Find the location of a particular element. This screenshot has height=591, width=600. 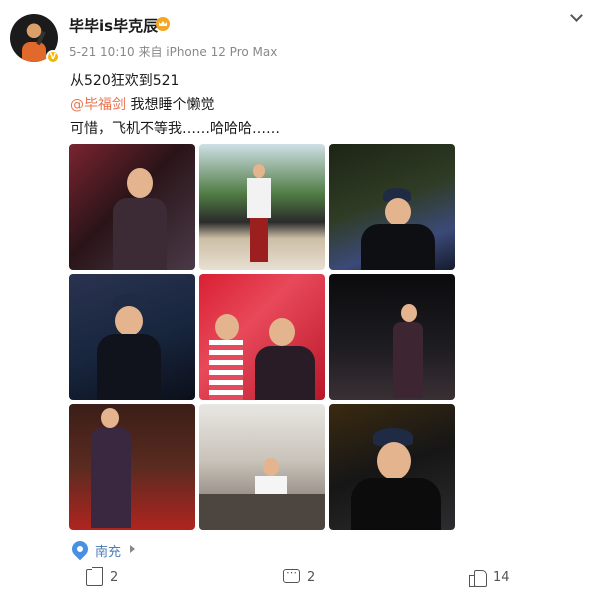

photo-4-face is located at coordinates (129, 321).